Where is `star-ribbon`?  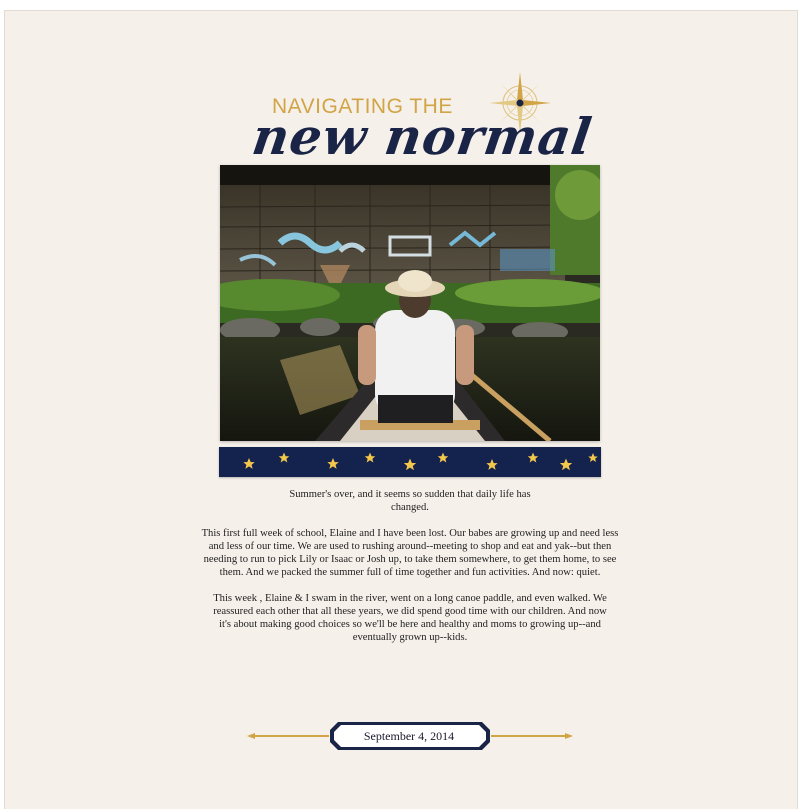 star-ribbon is located at coordinates (410, 462).